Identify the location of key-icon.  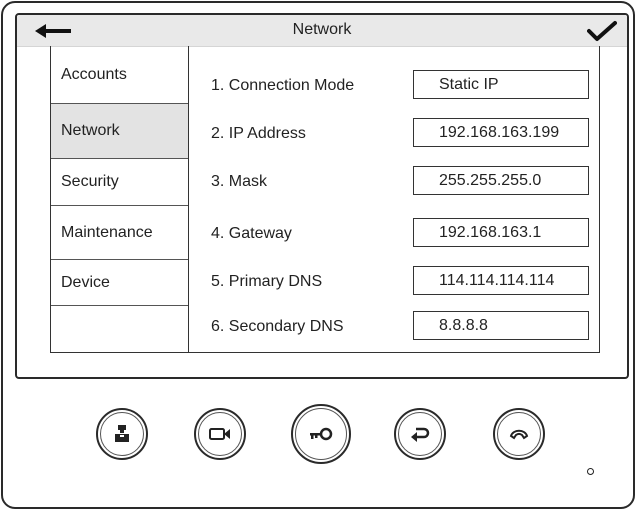
(321, 434).